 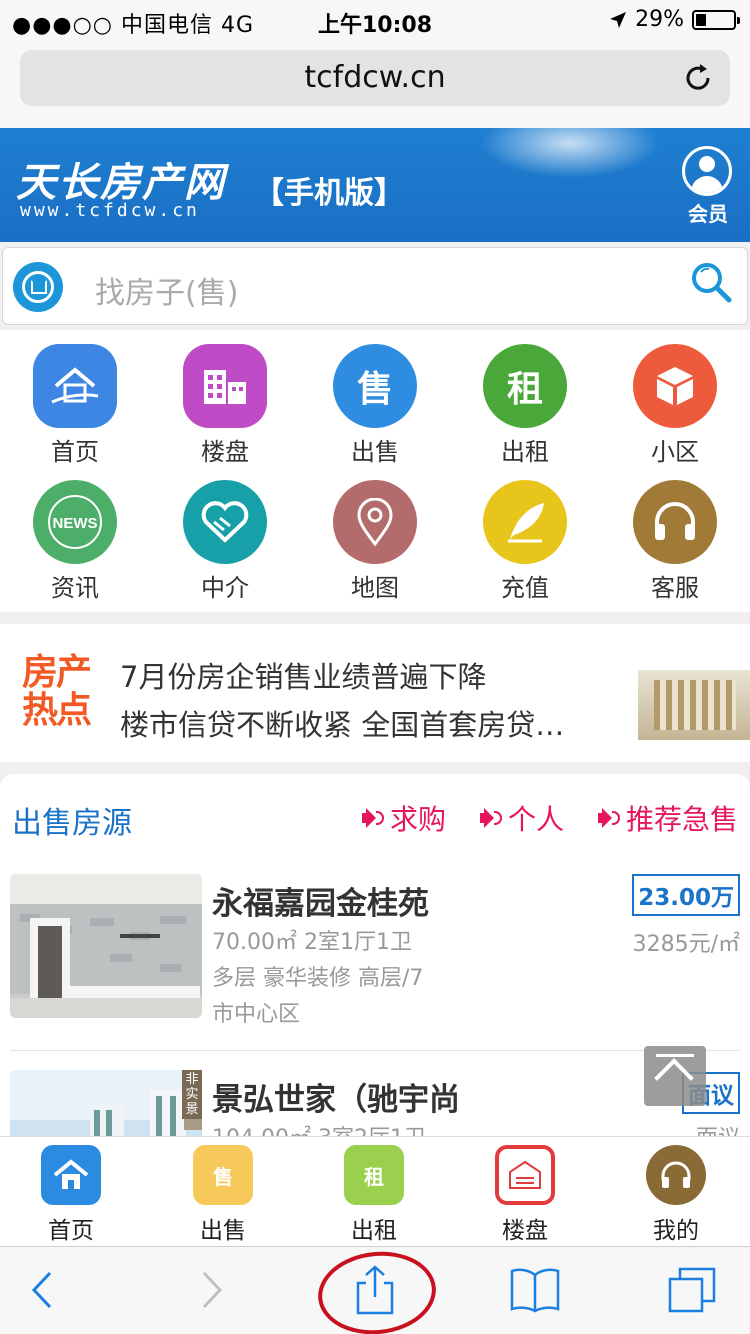 I want to click on handshake-heart-icon, so click(x=225, y=522).